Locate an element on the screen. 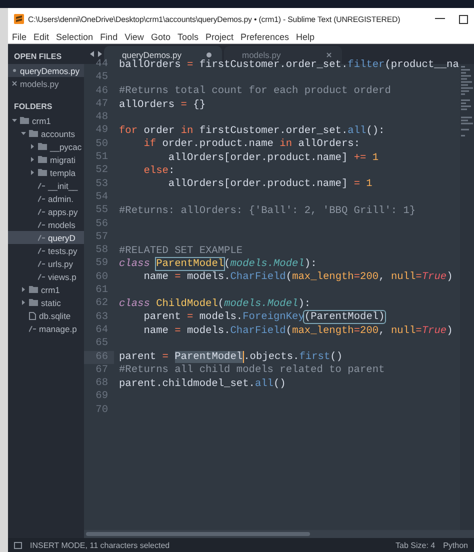 The width and height of the screenshot is (474, 552). sidebar-item: db.sqlite is located at coordinates (46, 315).